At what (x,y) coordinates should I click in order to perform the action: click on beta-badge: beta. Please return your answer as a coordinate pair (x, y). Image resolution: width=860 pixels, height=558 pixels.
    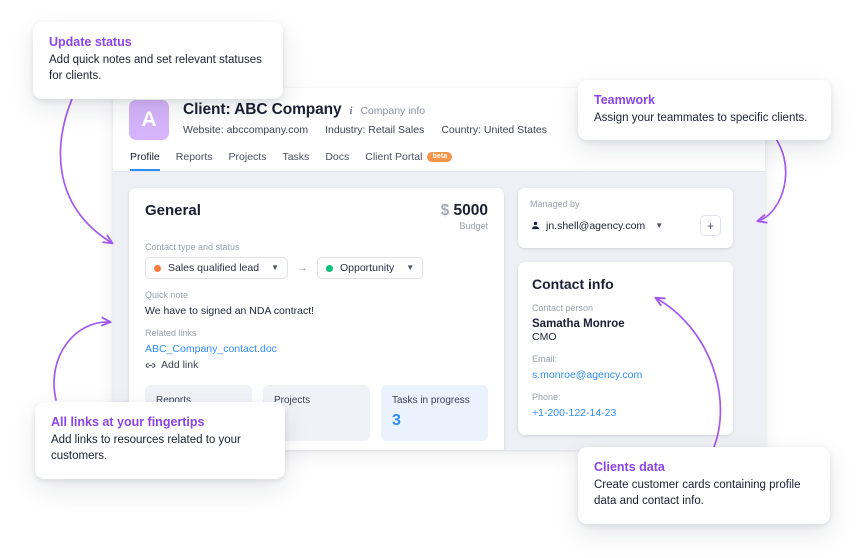
    Looking at the image, I should click on (440, 157).